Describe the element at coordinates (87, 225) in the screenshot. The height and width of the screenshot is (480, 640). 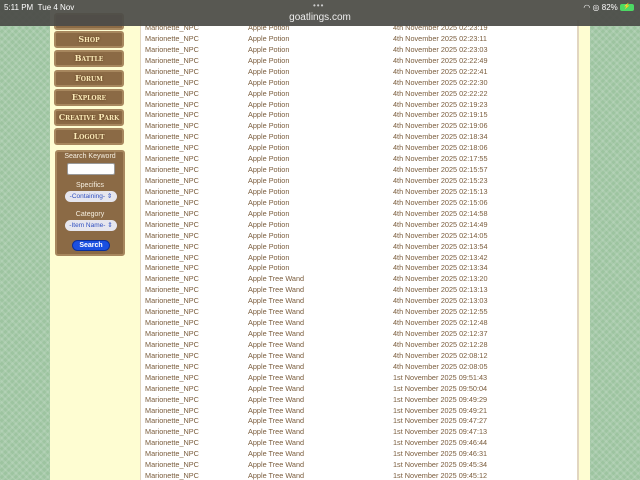
I see `category-value: -Item Name-` at that location.